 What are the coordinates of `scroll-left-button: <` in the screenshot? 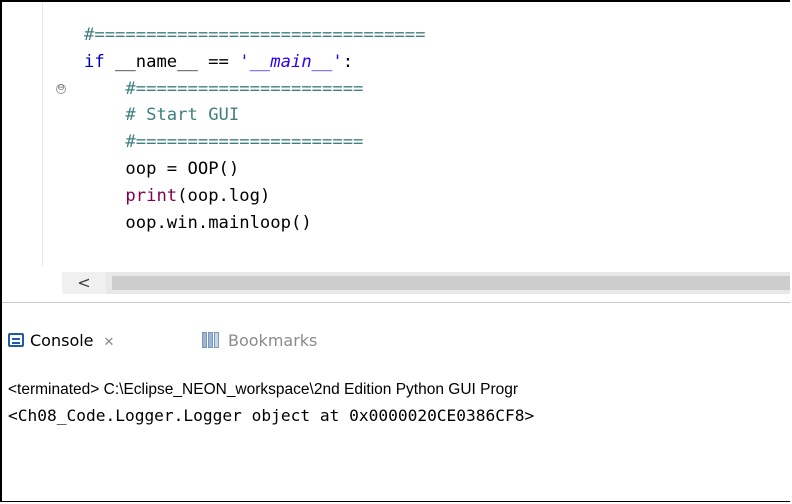 It's located at (84, 283).